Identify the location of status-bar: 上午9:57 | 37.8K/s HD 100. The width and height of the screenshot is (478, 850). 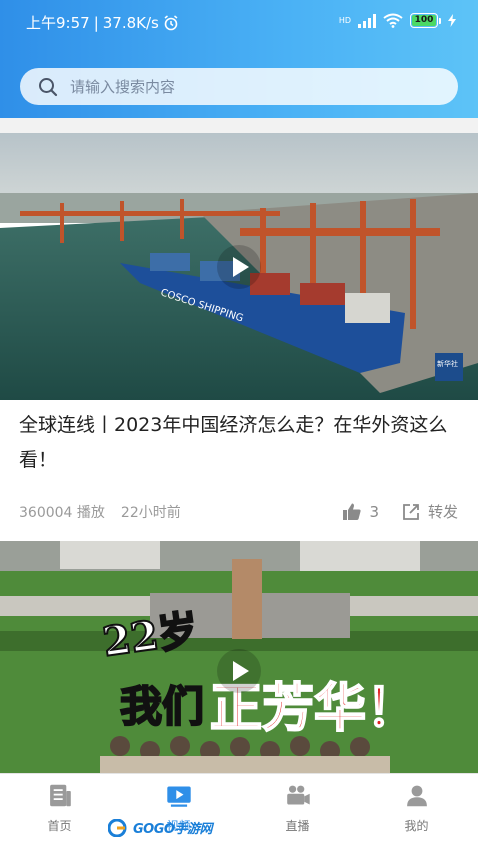
(239, 22).